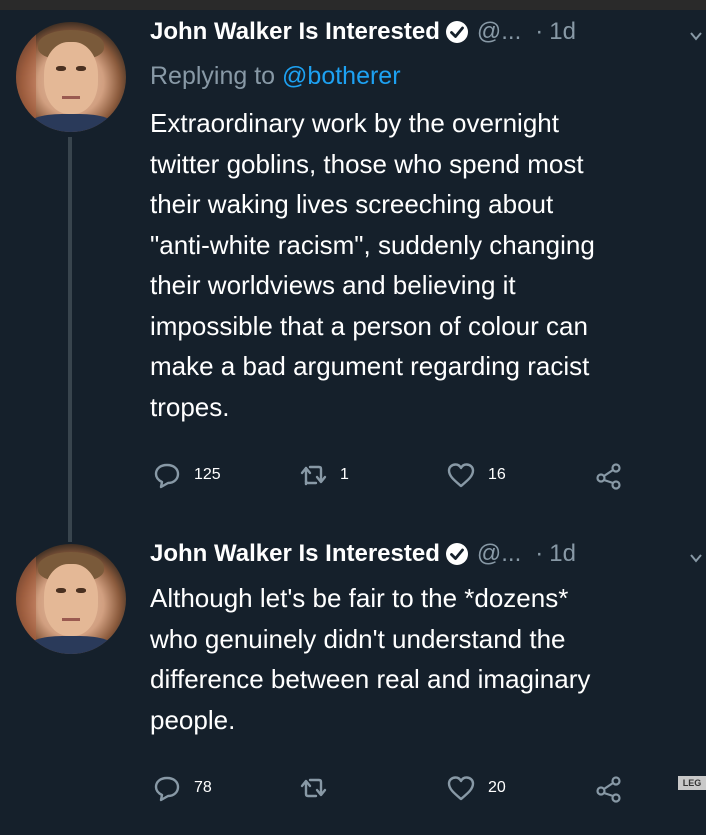 The width and height of the screenshot is (706, 835). I want to click on text-line: tropes., so click(190, 406).